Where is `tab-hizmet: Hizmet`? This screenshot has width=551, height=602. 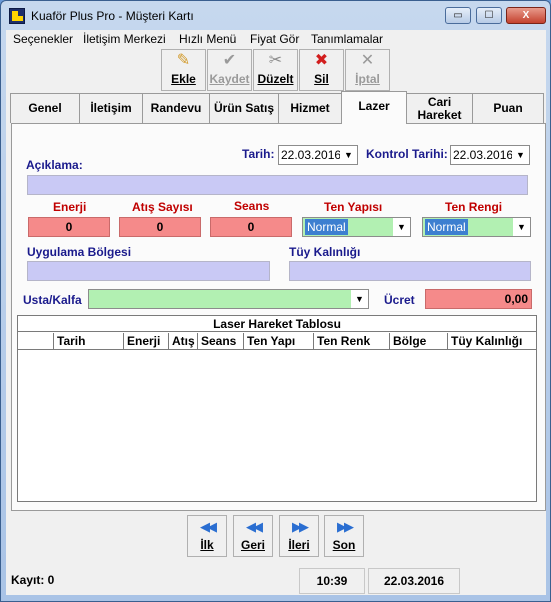
tab-hizmet: Hizmet is located at coordinates (310, 108).